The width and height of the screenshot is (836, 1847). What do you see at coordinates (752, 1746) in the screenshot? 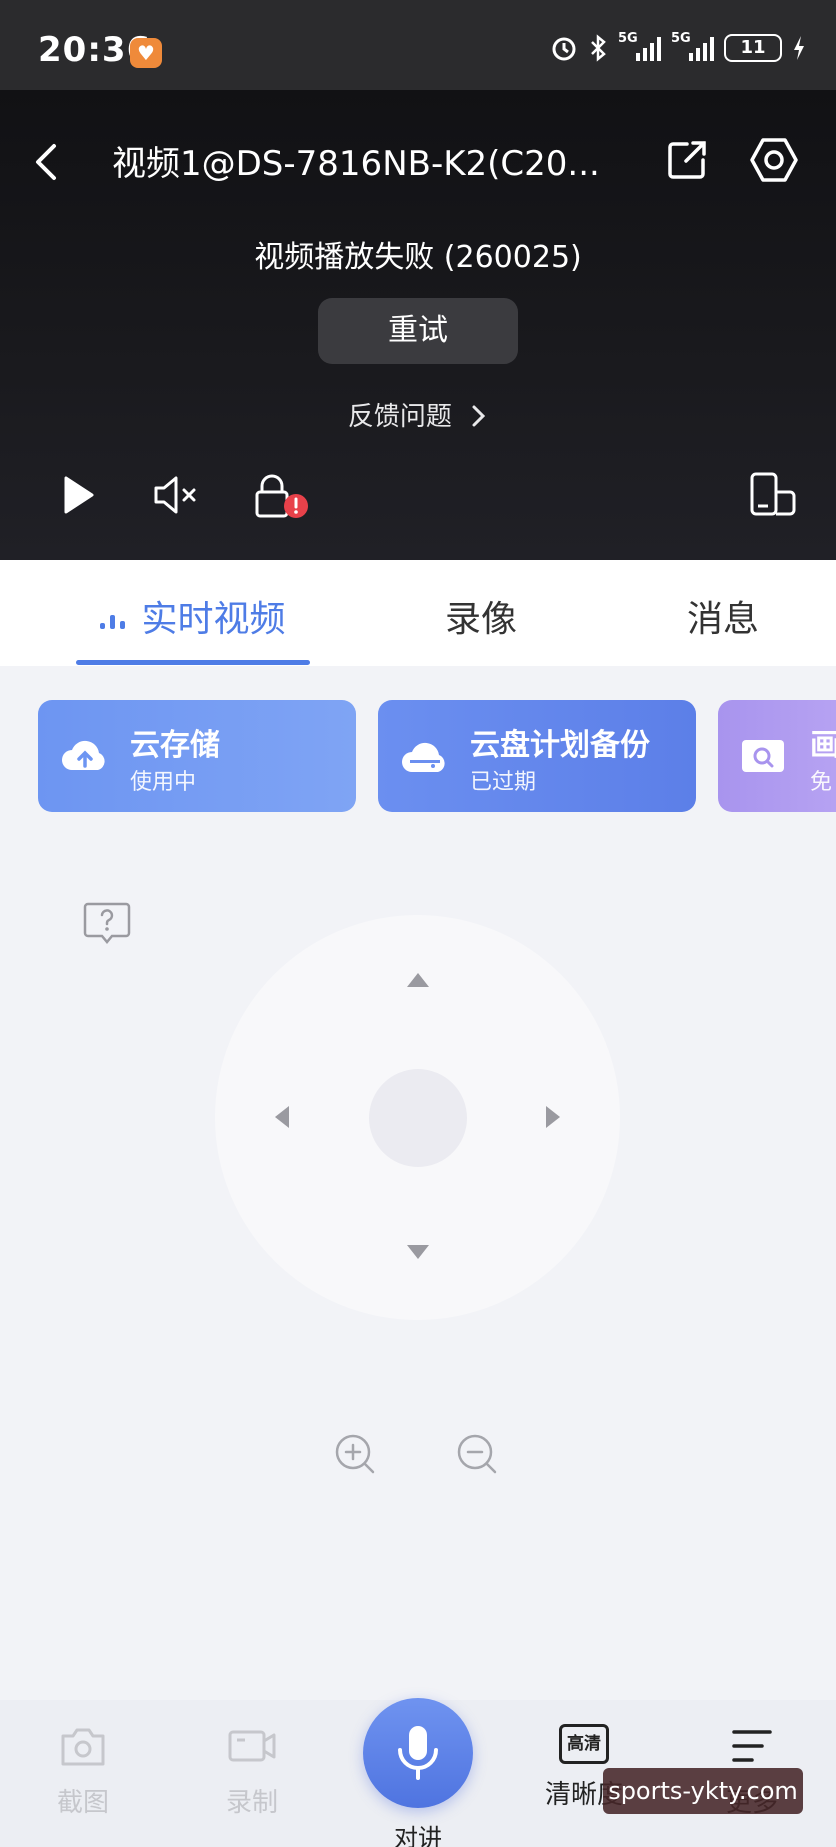
I see `menu-lines-icon` at bounding box center [752, 1746].